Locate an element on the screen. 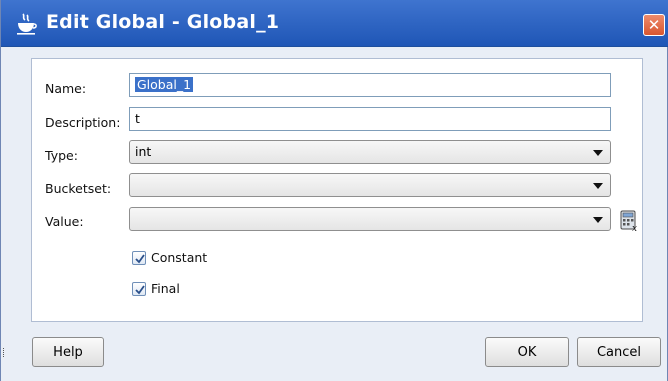  type-select: int is located at coordinates (370, 152).